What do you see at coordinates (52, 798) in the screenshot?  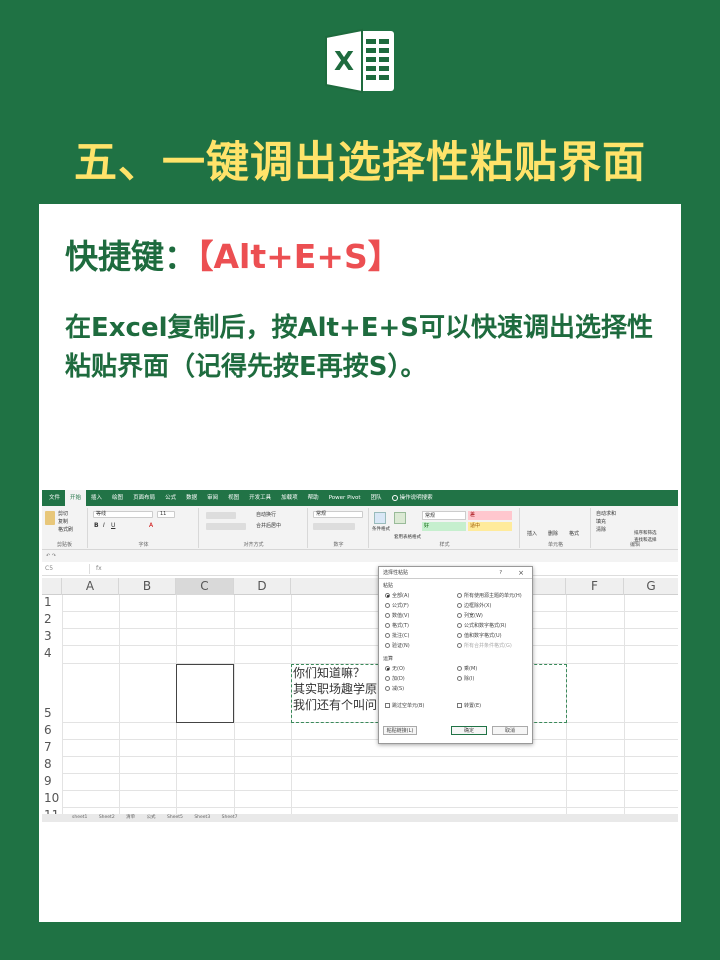 I see `row-header-10: 10` at bounding box center [52, 798].